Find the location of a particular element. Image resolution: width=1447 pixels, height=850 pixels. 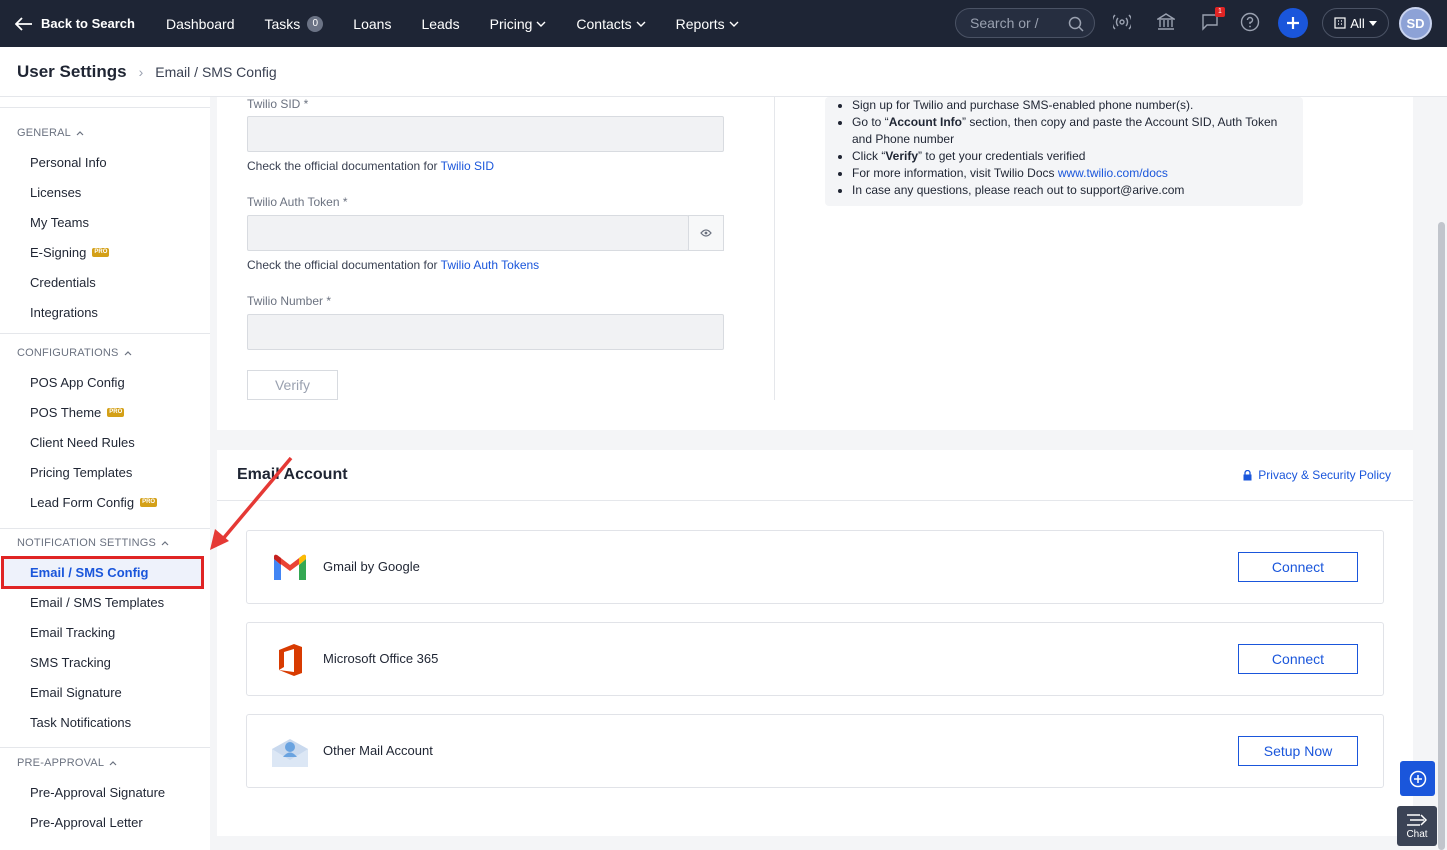

section-notification-settings-header: NOTIFICATION SETTINGS is located at coordinates (93, 543).